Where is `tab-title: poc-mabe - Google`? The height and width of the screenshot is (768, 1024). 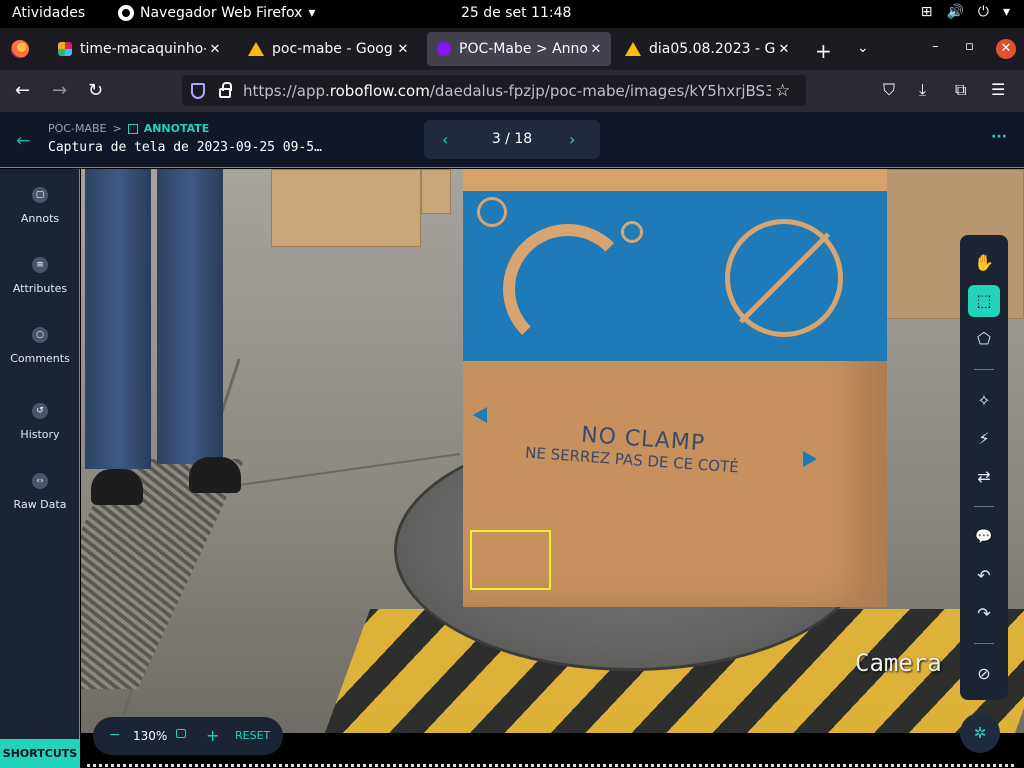 tab-title: poc-mabe - Google is located at coordinates (333, 49).